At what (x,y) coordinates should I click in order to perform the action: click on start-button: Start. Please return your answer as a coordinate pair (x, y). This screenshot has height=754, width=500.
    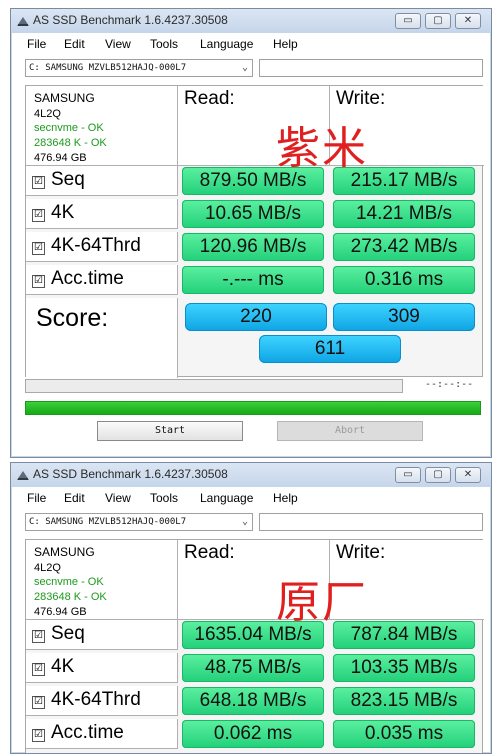
    Looking at the image, I should click on (170, 431).